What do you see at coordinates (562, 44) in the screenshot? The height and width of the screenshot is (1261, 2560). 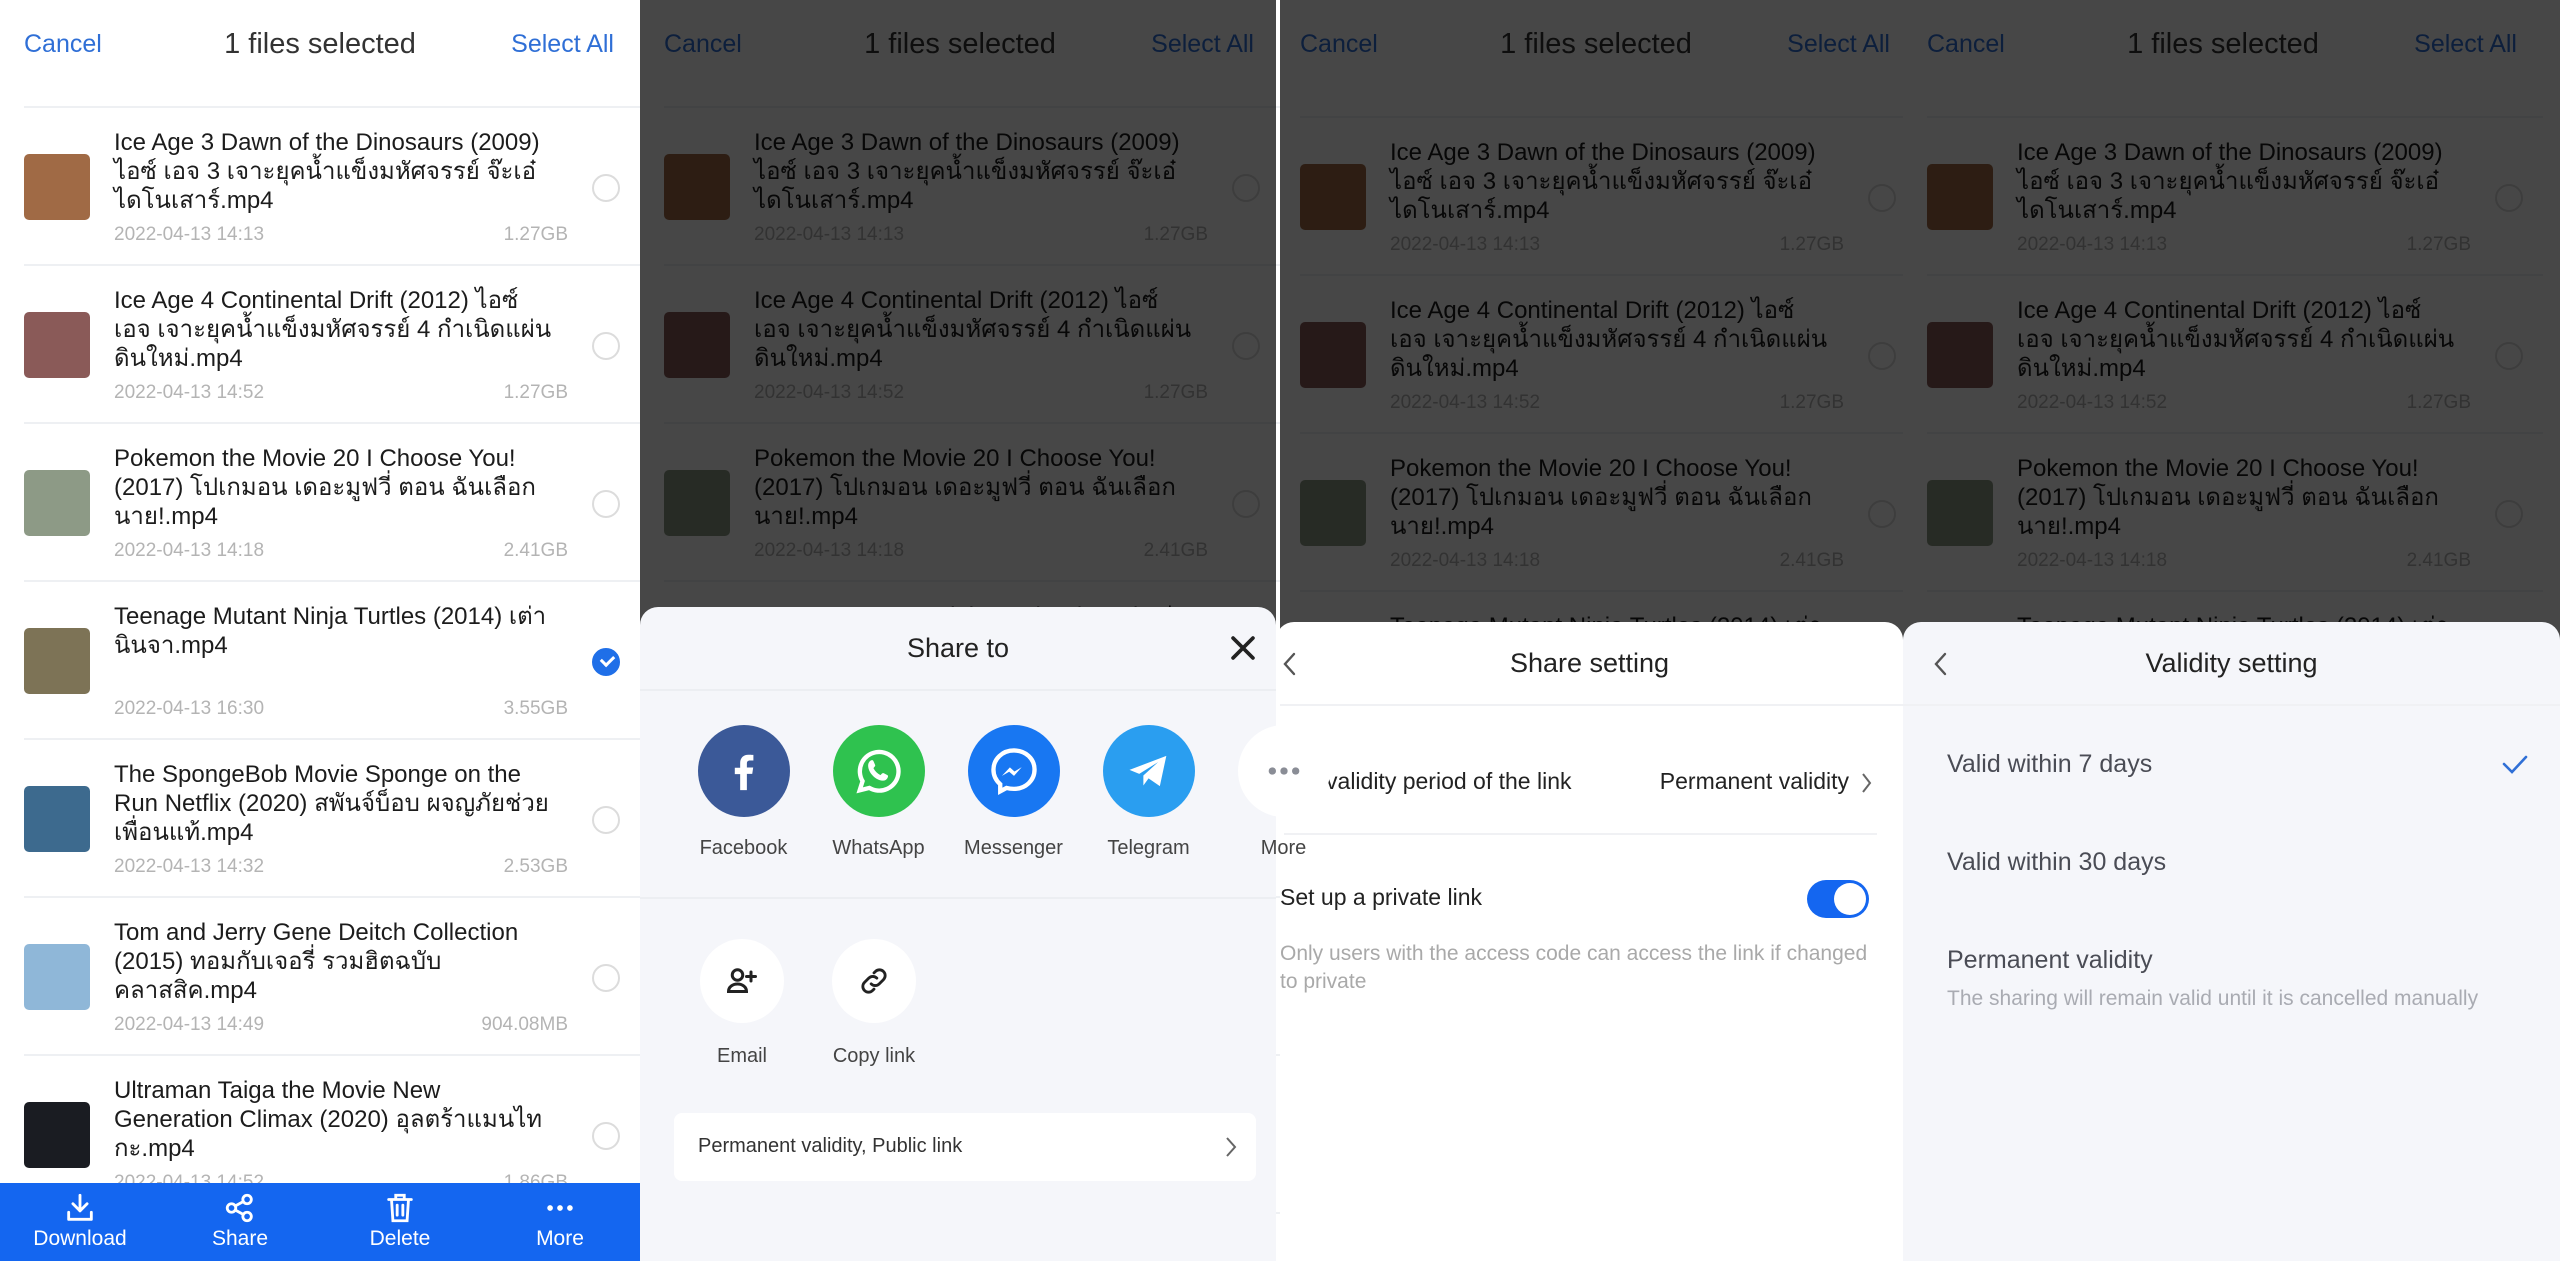 I see `select-all-button: Select All` at bounding box center [562, 44].